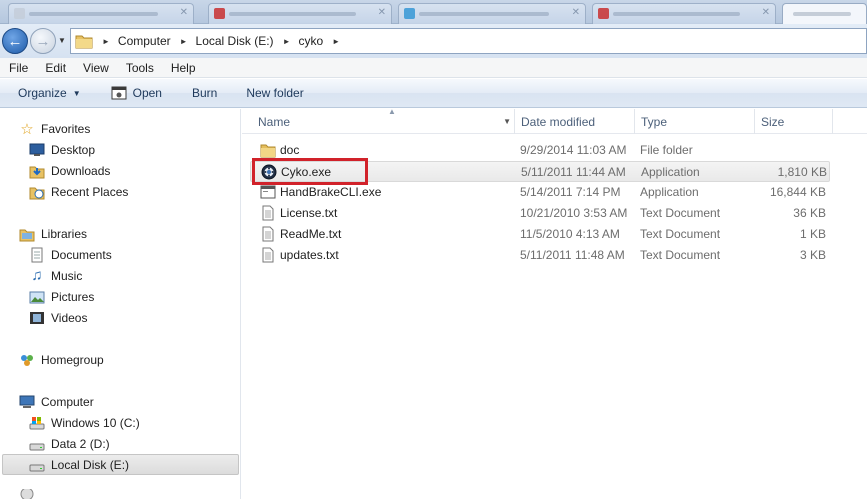 The height and width of the screenshot is (499, 867). What do you see at coordinates (30, 494) in the screenshot?
I see `nav-more-drive` at bounding box center [30, 494].